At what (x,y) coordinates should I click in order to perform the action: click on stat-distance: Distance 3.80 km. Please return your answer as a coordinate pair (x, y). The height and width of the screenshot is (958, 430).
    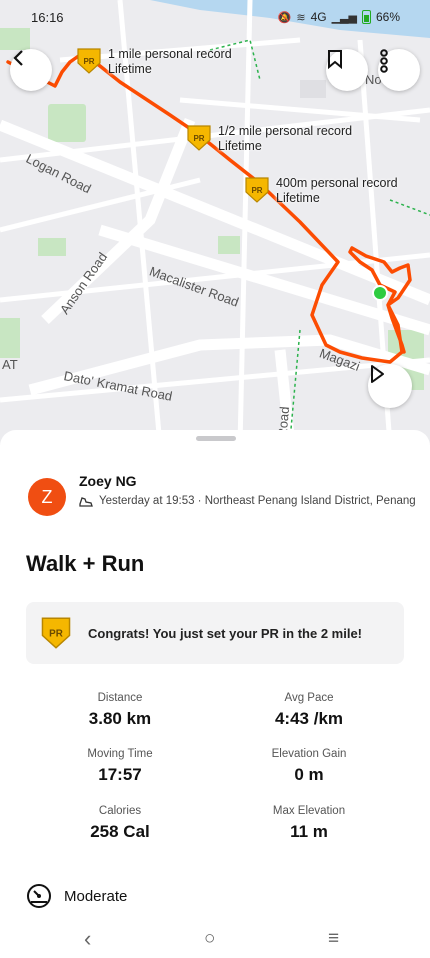
    Looking at the image, I should click on (120, 710).